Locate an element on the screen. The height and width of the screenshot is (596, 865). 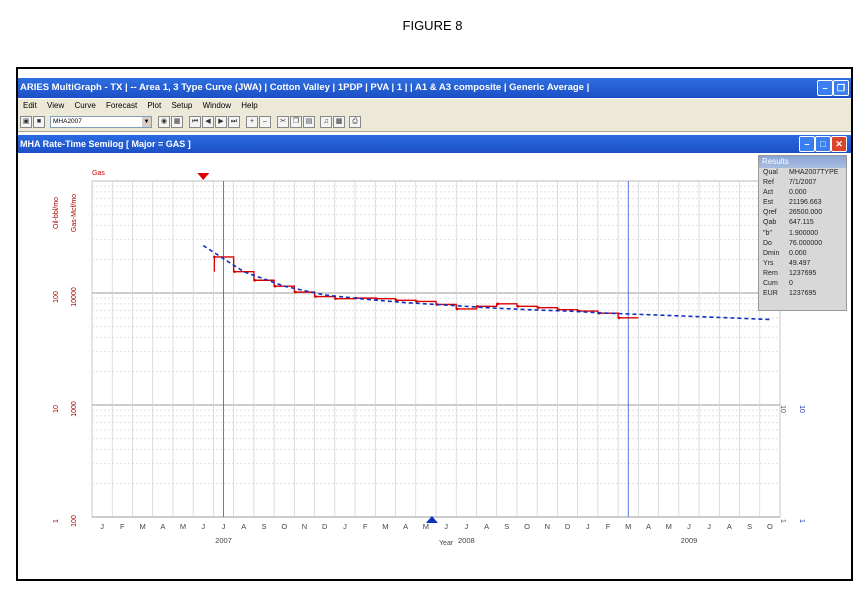
results-key: Yrs is located at coordinates (768, 263).